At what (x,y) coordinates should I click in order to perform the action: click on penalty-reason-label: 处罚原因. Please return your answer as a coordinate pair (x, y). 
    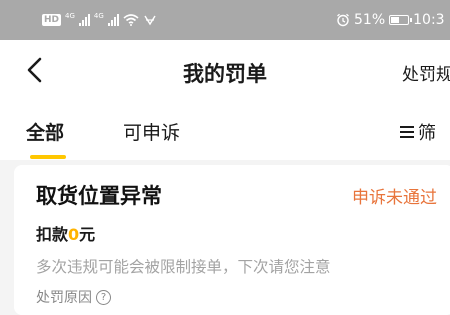
    Looking at the image, I should click on (64, 298).